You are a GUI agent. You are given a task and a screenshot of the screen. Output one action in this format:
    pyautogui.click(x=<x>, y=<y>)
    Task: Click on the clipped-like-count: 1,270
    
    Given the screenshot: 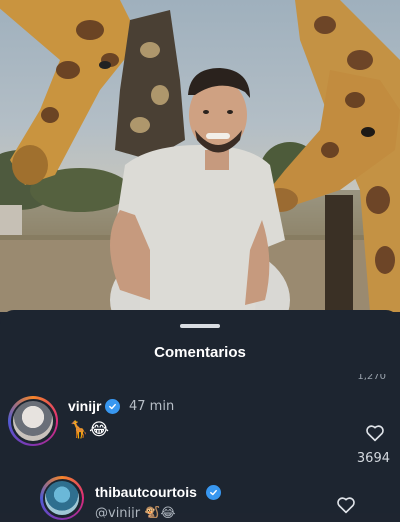 What is the action you would take?
    pyautogui.click(x=371, y=378)
    